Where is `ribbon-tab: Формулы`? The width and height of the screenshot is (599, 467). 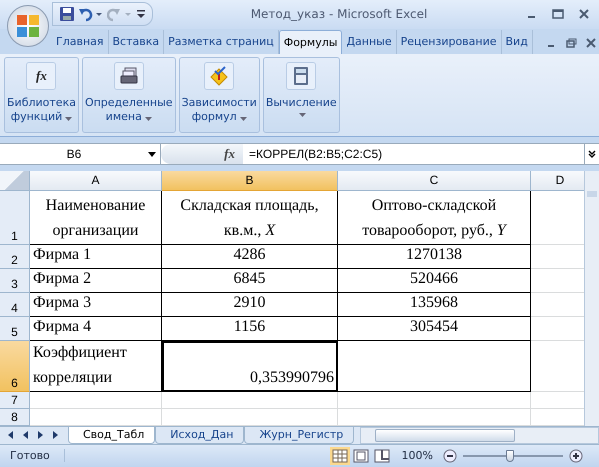
ribbon-tab: Формулы is located at coordinates (310, 42).